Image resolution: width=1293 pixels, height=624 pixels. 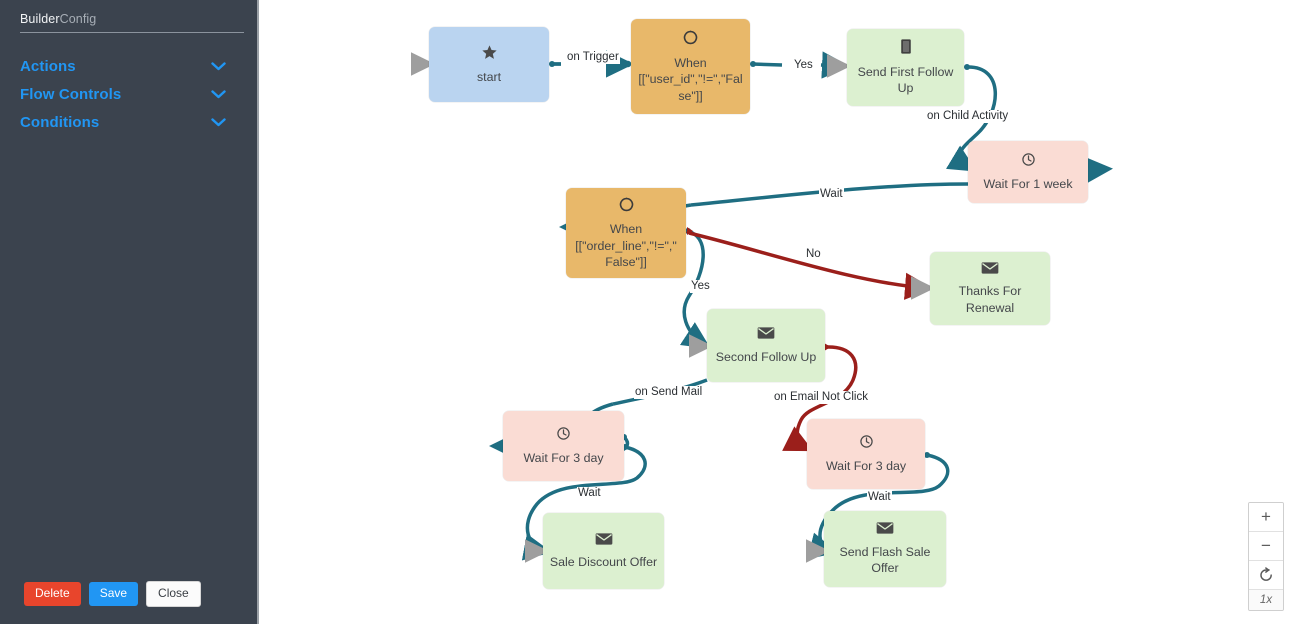 I want to click on edge-label: on Email Not Click, so click(x=821, y=397).